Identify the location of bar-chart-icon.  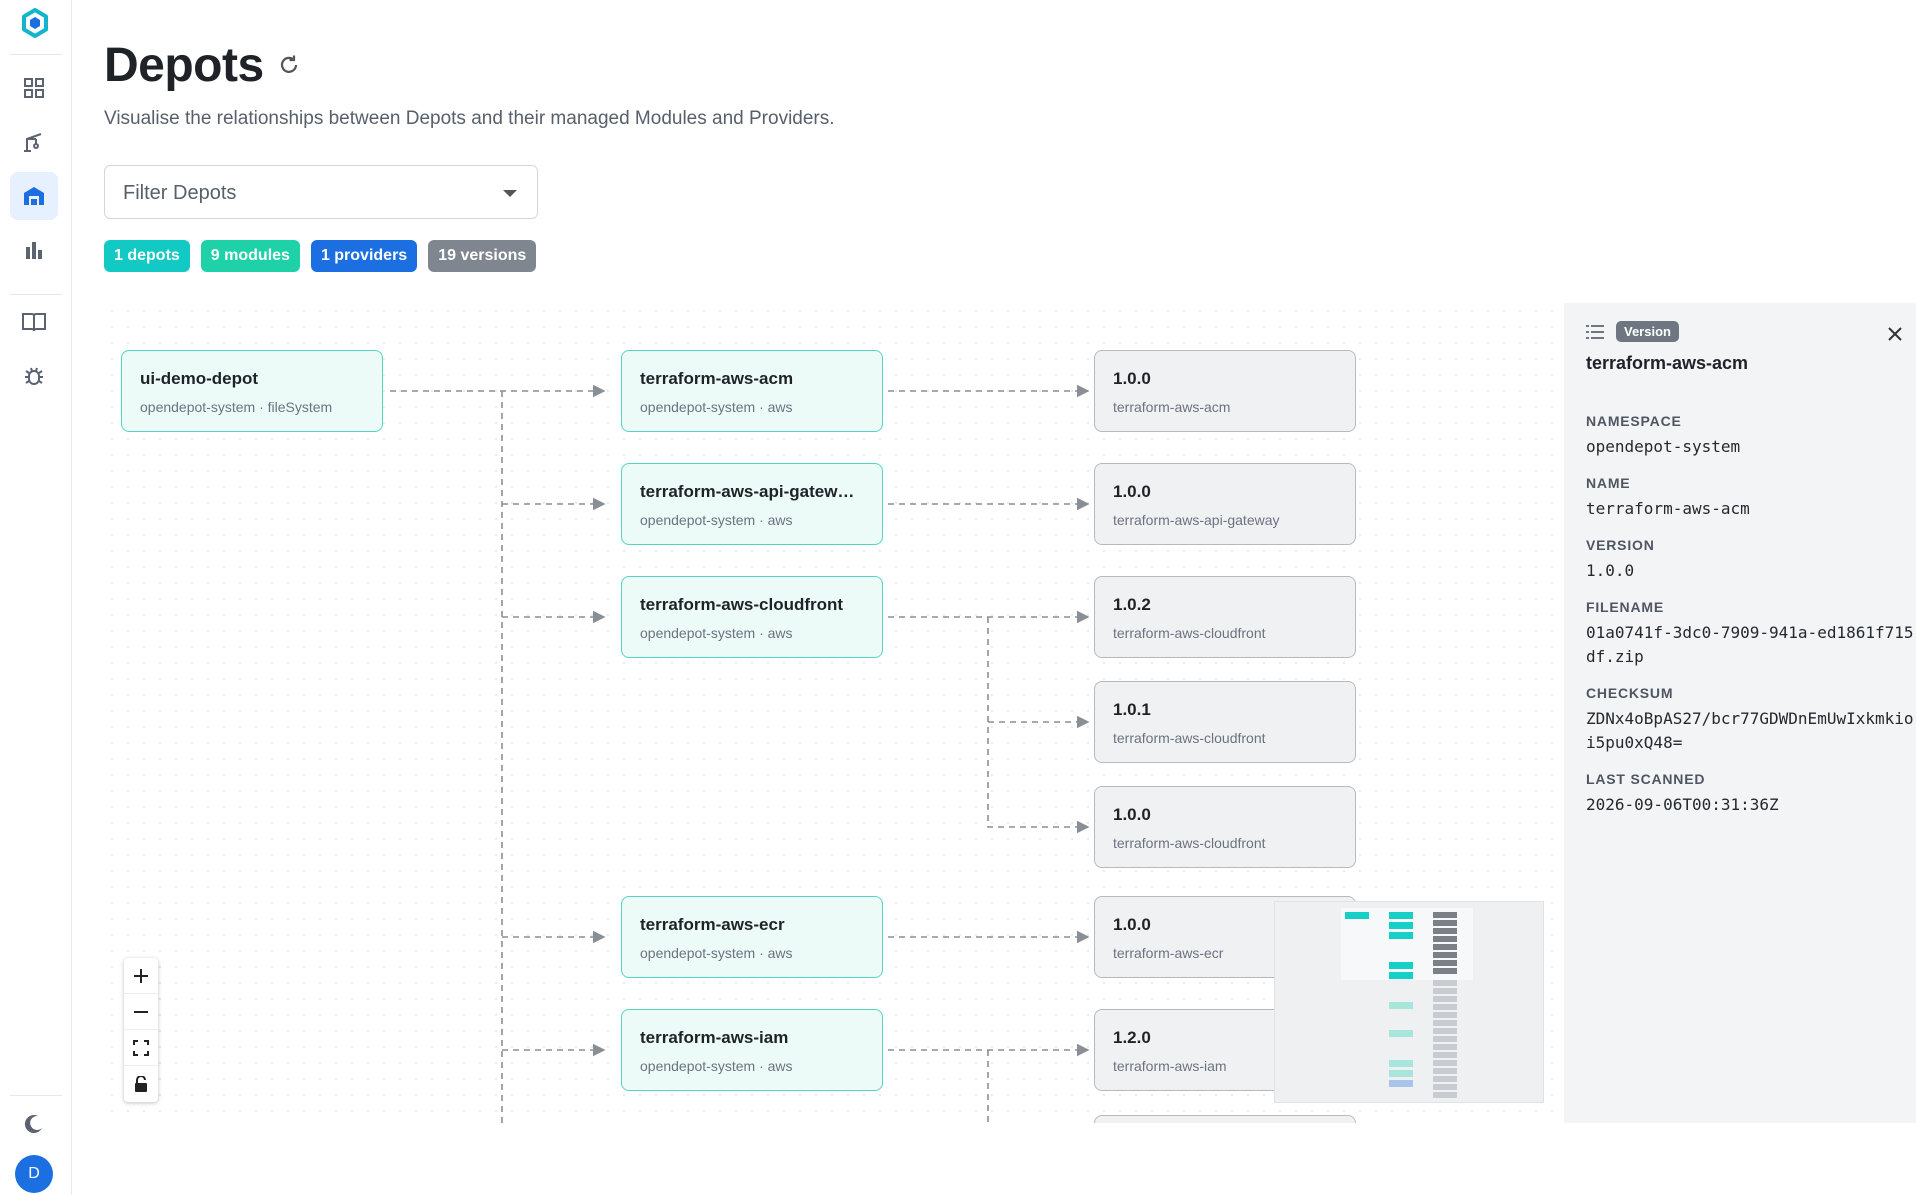
(34, 250).